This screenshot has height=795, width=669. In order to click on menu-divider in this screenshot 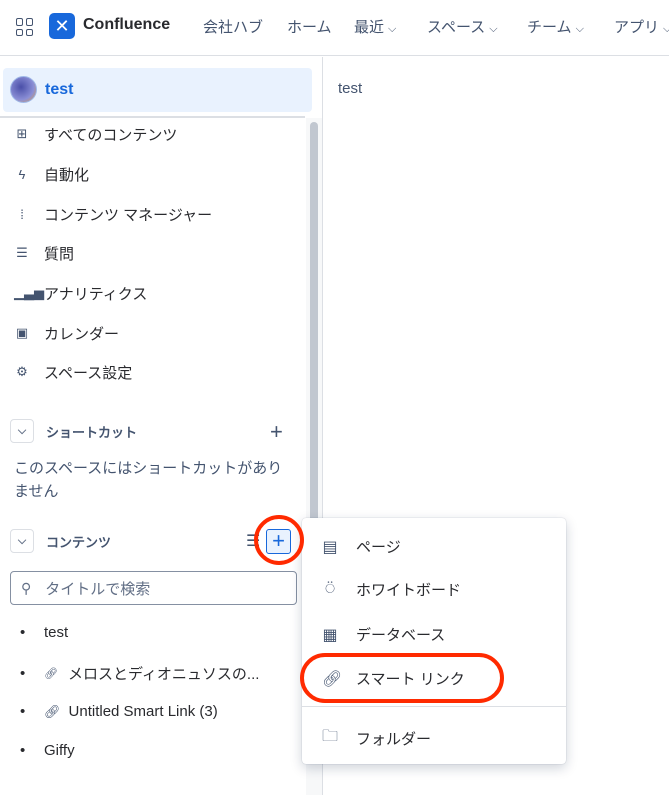, I will do `click(434, 706)`.